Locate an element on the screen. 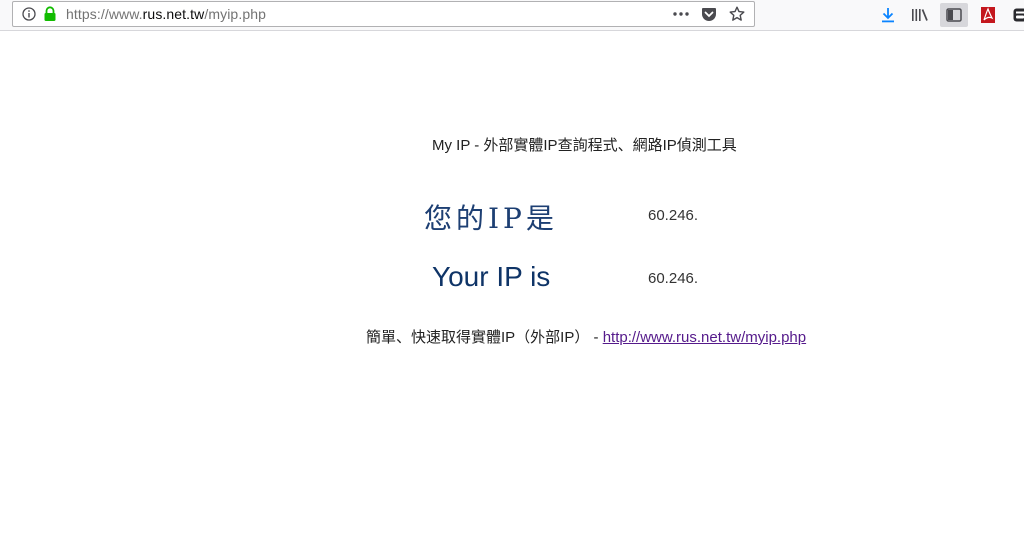  page-title: My IP - 外部實體IP查詢程式、網路IP偵測工具 is located at coordinates (584, 145).